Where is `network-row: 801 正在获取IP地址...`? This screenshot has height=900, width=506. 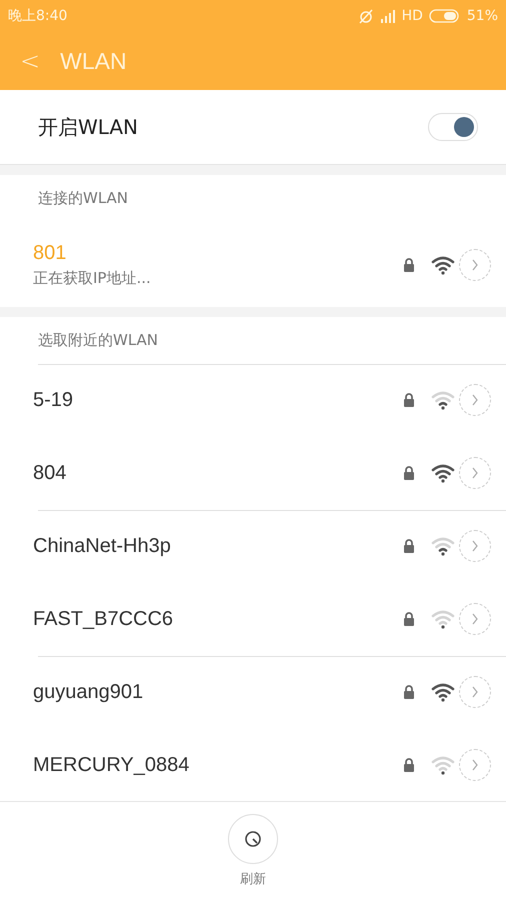 network-row: 801 正在获取IP地址... is located at coordinates (253, 264).